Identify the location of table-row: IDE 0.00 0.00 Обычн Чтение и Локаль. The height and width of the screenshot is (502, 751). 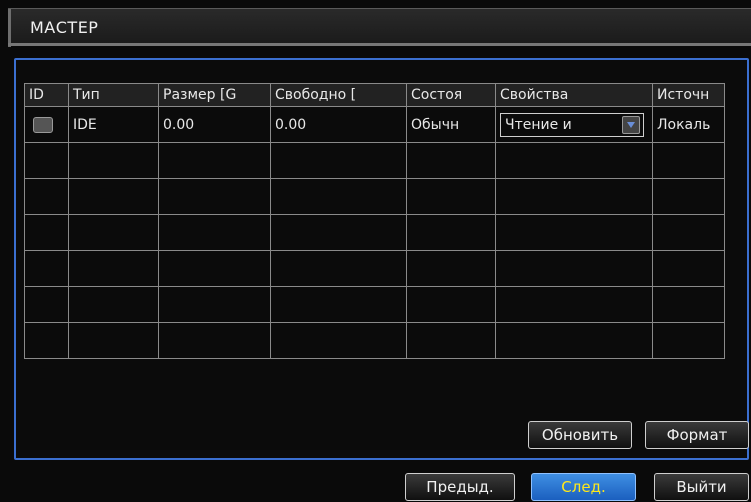
(374, 124).